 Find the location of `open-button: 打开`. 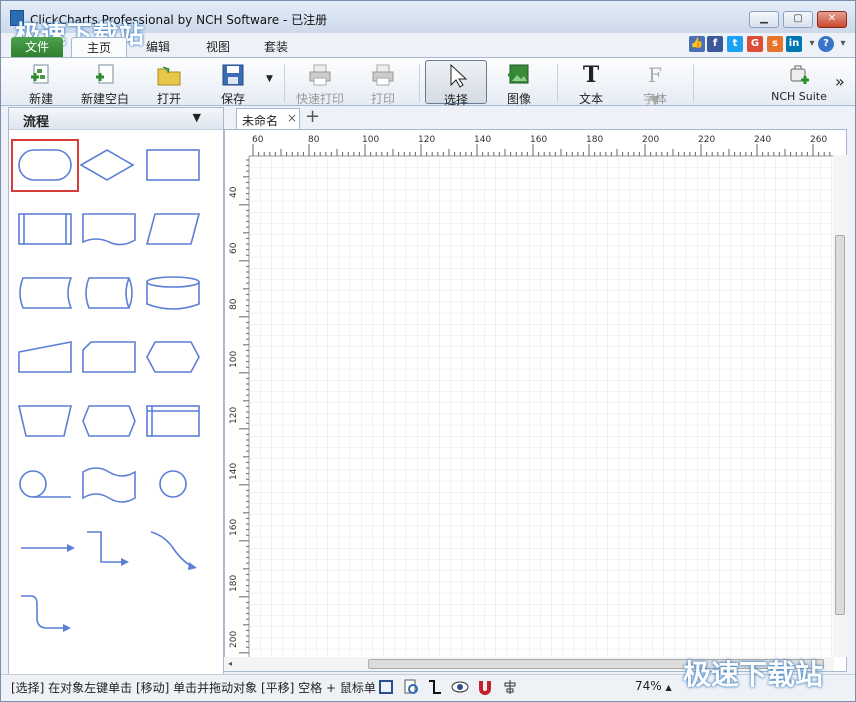

open-button: 打开 is located at coordinates (169, 83).